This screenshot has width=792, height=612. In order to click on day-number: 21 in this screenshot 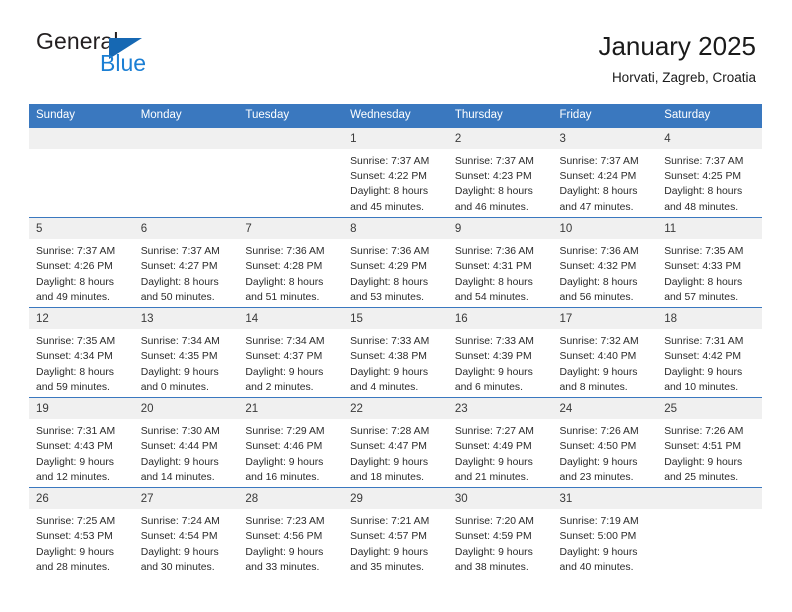, I will do `click(291, 409)`.